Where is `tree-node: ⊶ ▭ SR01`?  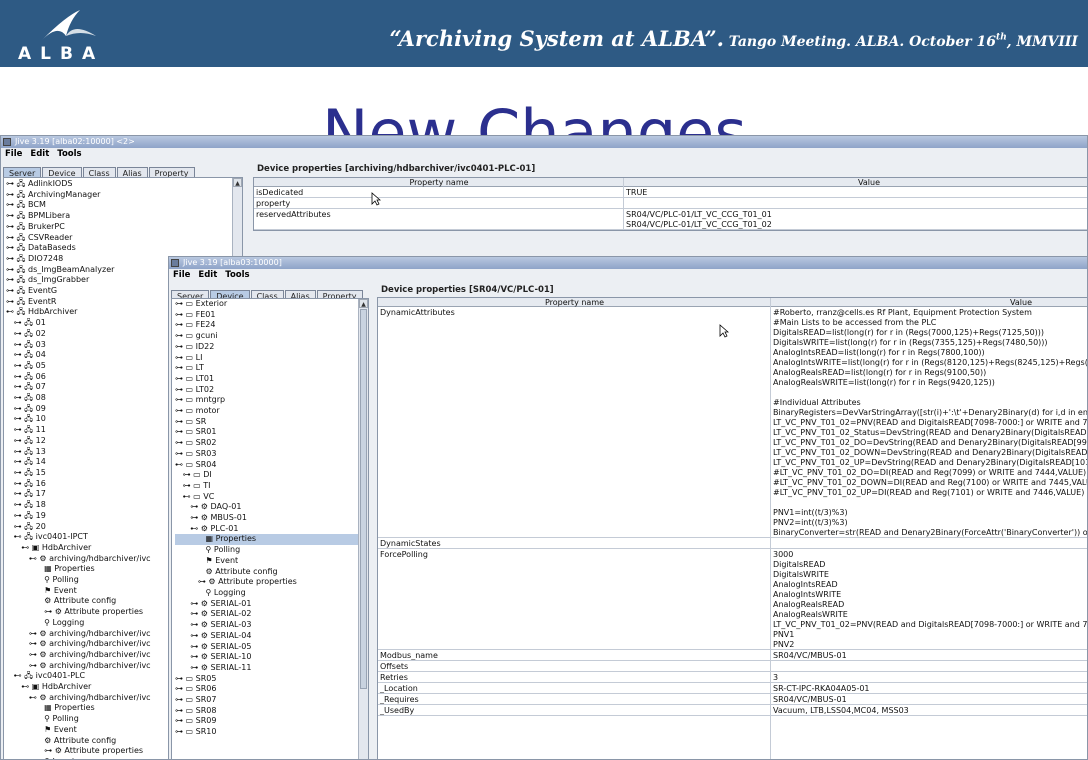
tree-node: ⊶ ▭ SR01 is located at coordinates (271, 432).